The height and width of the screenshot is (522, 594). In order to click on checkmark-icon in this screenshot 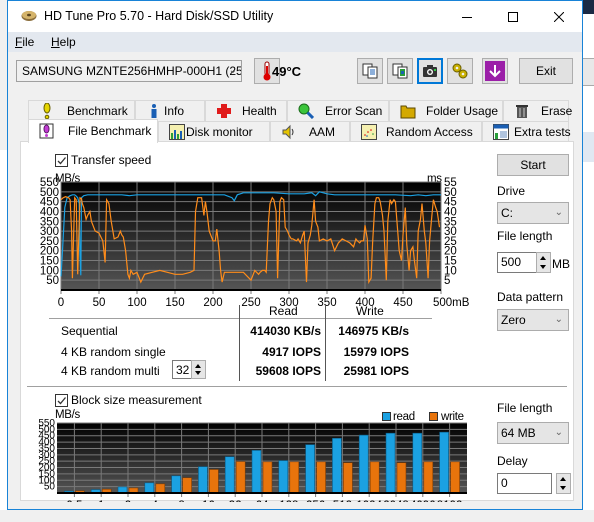, I will do `click(61, 401)`.